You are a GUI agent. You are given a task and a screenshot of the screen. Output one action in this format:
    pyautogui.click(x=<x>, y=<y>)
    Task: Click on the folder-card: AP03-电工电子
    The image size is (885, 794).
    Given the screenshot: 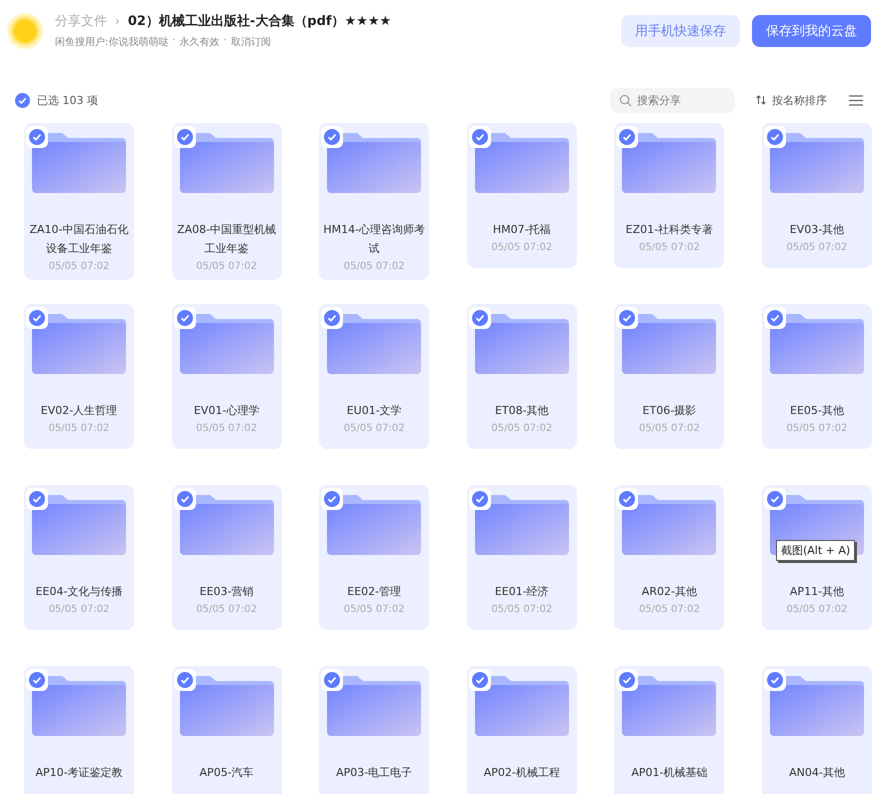 What is the action you would take?
    pyautogui.click(x=374, y=730)
    